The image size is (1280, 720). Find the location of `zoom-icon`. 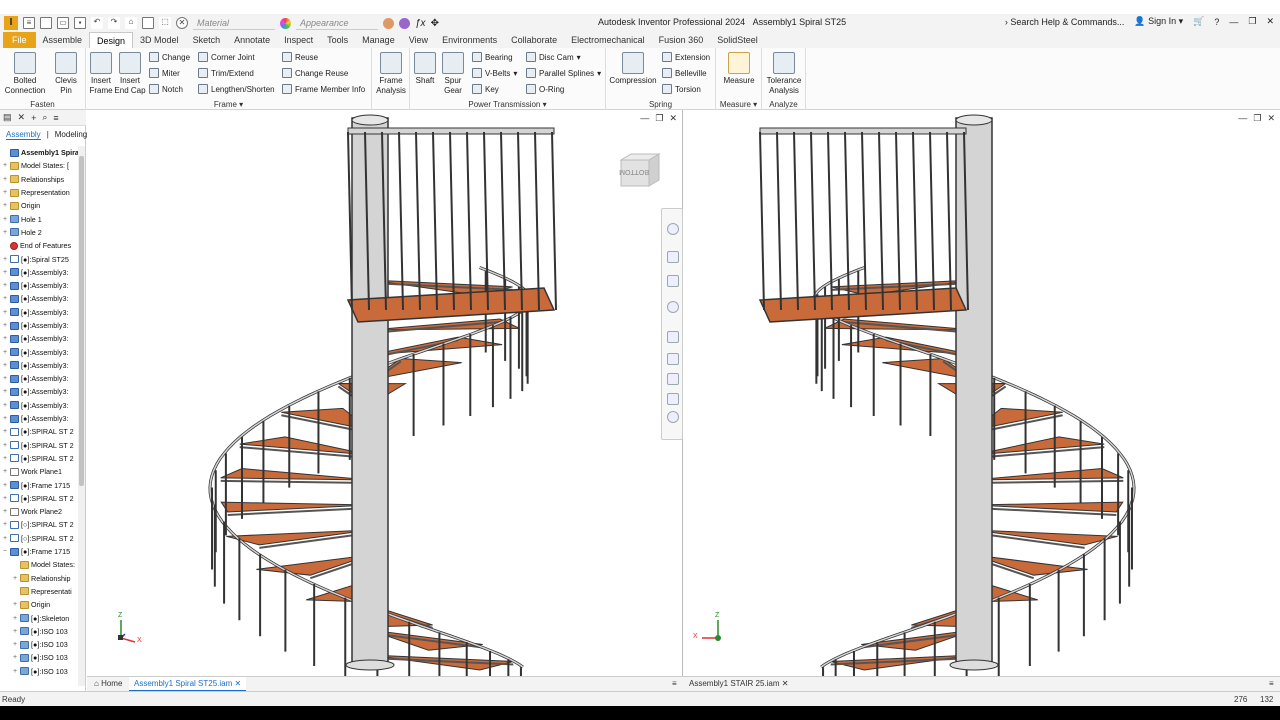

zoom-icon is located at coordinates (673, 281).